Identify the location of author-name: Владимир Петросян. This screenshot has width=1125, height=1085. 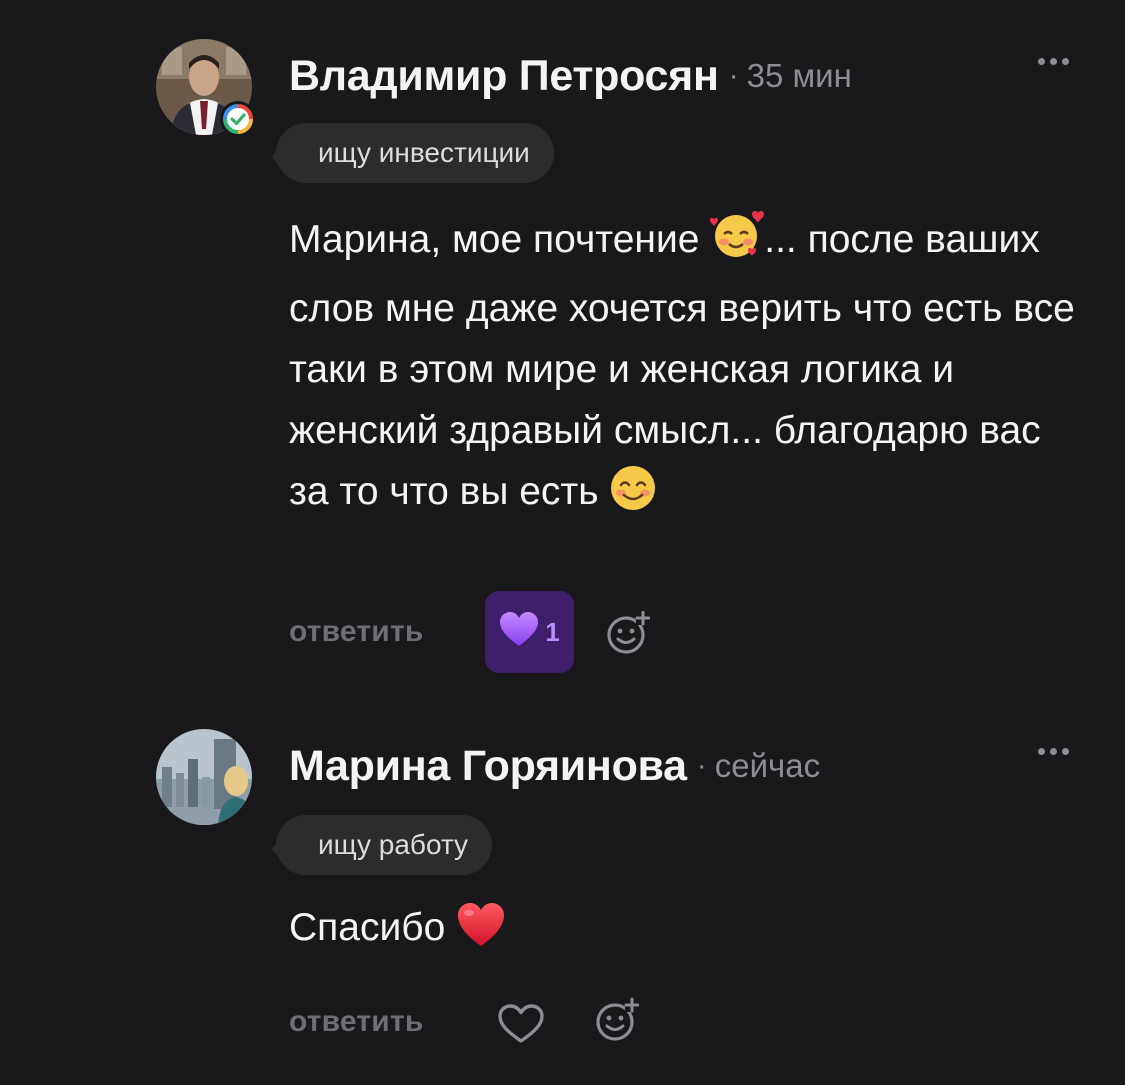
(504, 76).